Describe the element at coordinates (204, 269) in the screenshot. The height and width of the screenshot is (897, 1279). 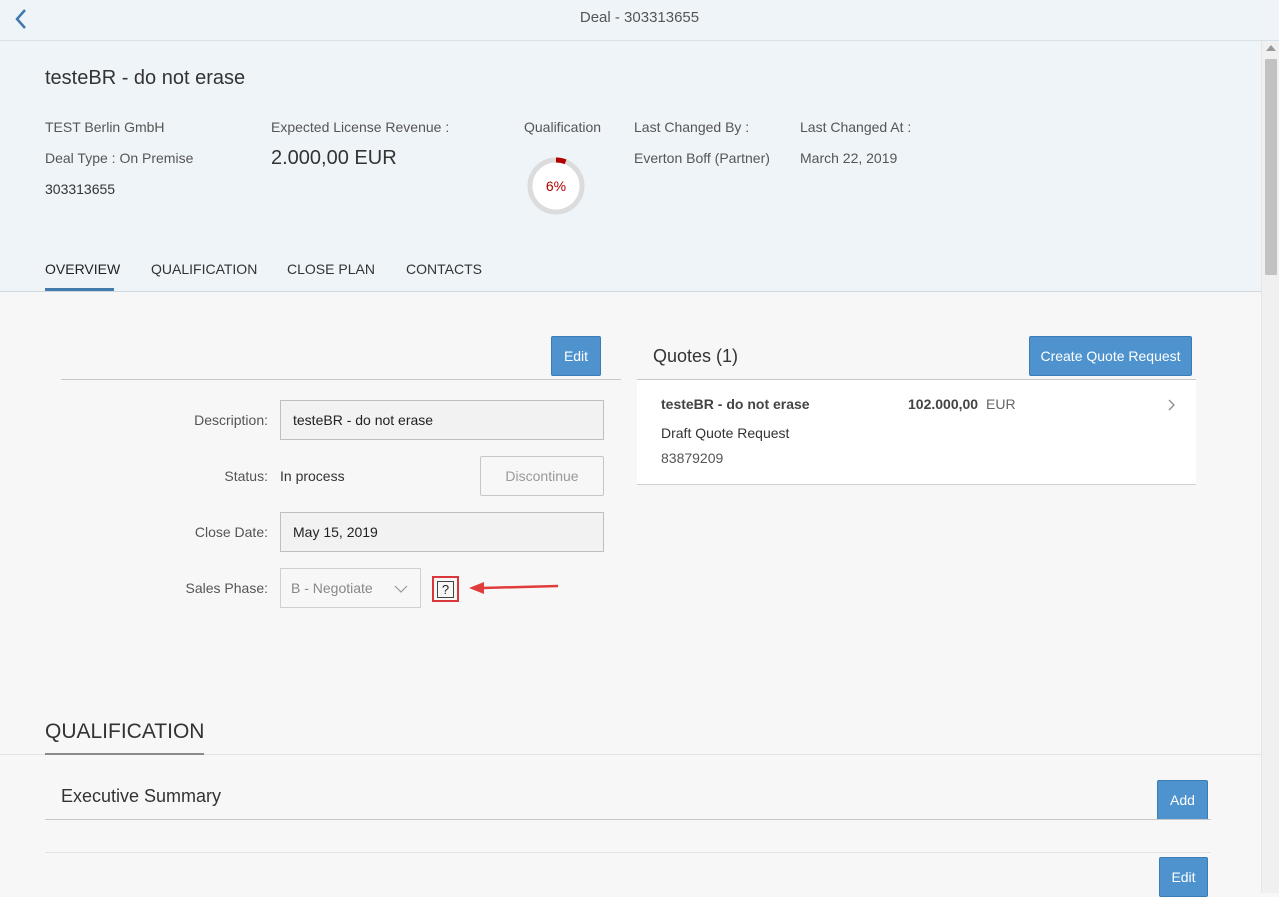
I see `tab-qualification: QUALIFICATION` at that location.